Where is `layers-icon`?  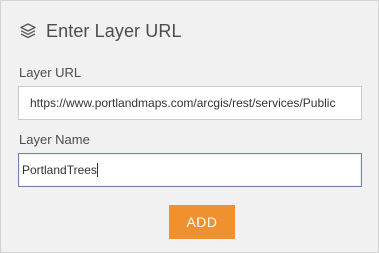
layers-icon is located at coordinates (28, 31).